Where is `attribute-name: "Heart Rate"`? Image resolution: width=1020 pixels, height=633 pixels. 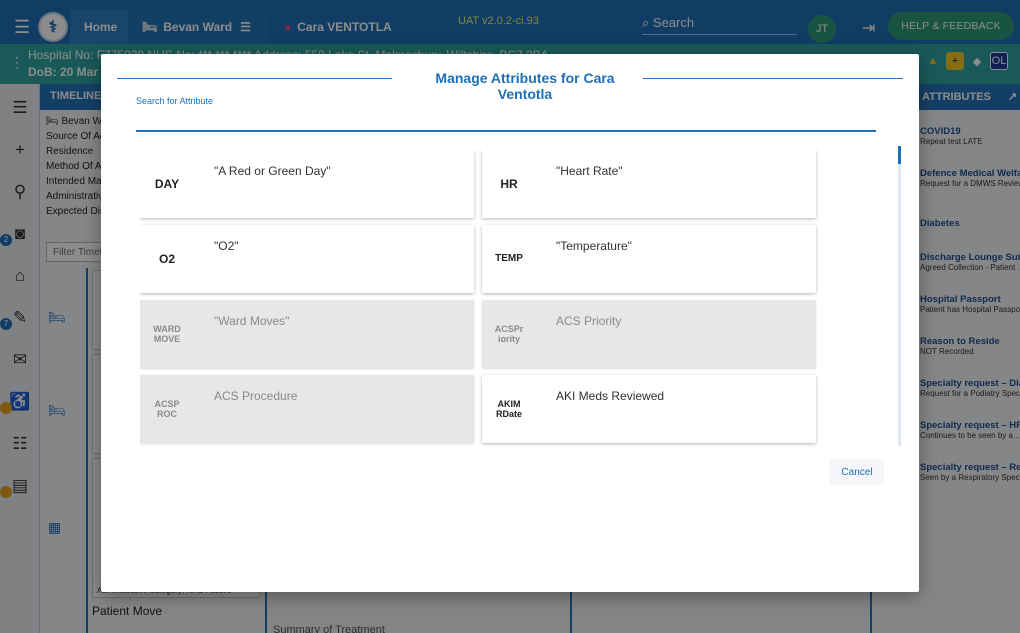 attribute-name: "Heart Rate" is located at coordinates (589, 171).